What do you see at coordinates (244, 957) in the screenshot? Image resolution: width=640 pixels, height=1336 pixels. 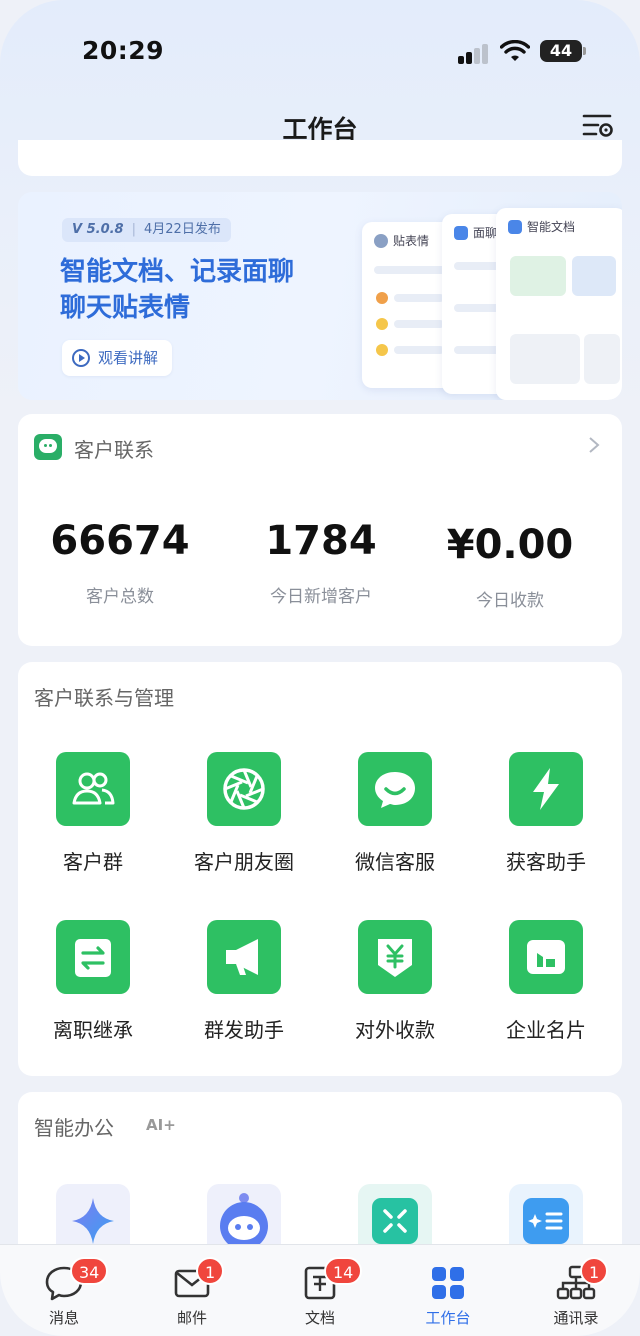 I see `megaphone-icon` at bounding box center [244, 957].